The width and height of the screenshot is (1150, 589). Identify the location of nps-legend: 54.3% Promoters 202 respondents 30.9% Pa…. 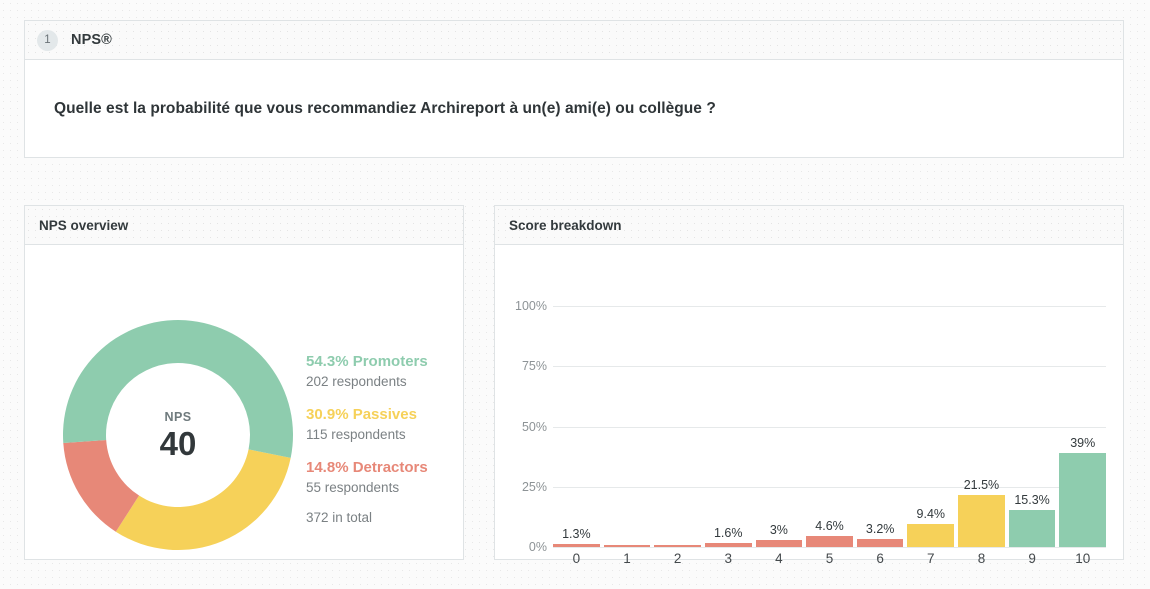
(381, 438).